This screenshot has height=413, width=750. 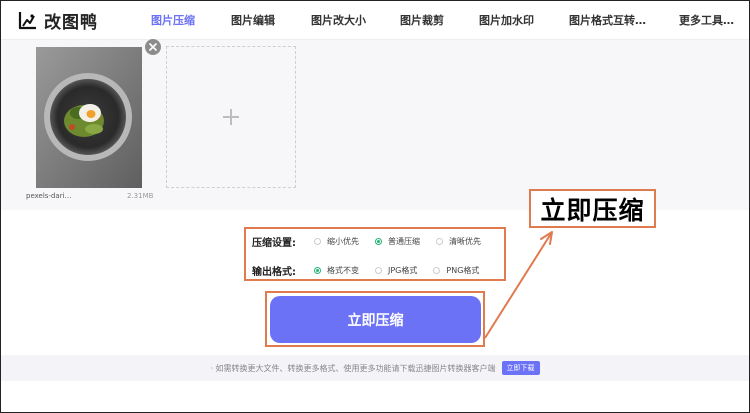 I want to click on remove-image-button, so click(x=153, y=47).